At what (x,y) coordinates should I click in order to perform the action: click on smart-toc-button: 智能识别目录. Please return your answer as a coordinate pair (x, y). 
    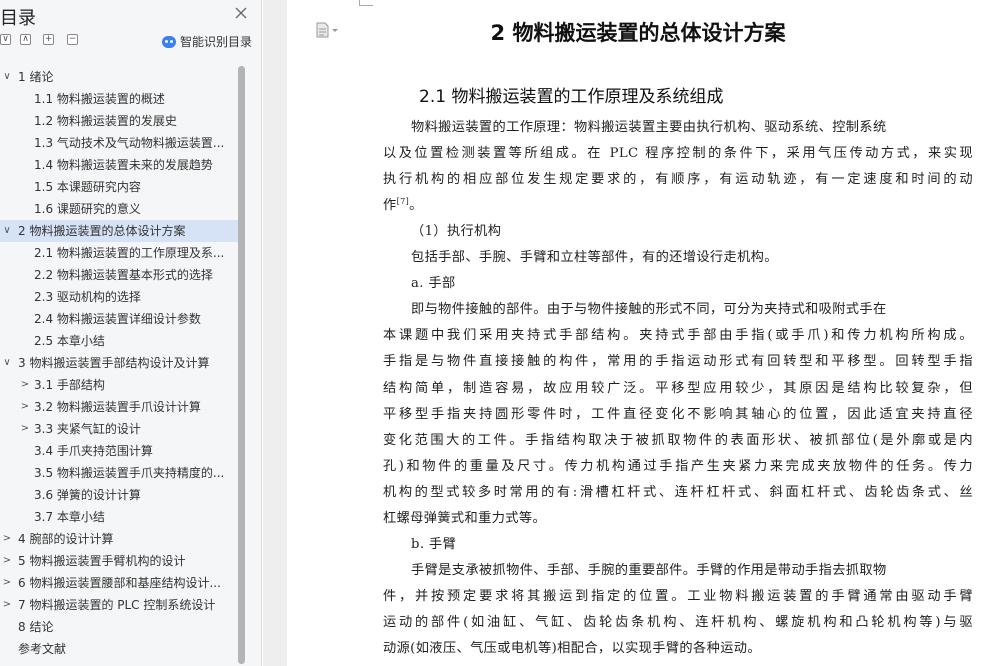
    Looking at the image, I should click on (207, 42).